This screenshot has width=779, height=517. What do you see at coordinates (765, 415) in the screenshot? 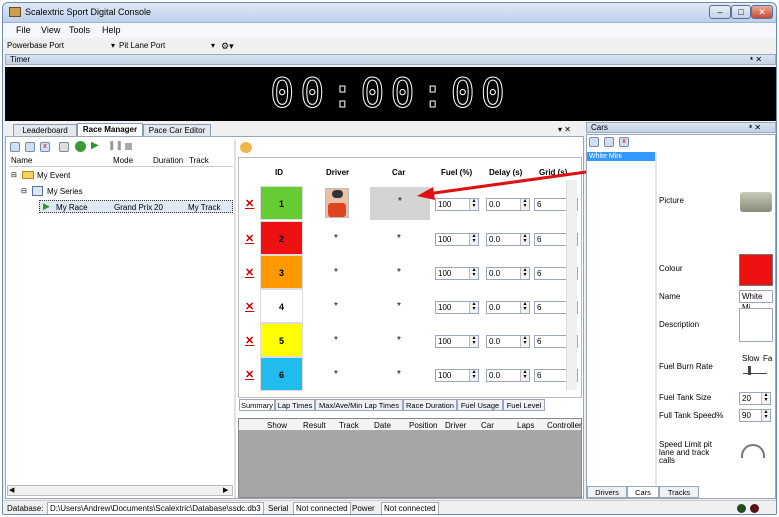
I see `full-speed-spinner: ▴ ▾` at bounding box center [765, 415].